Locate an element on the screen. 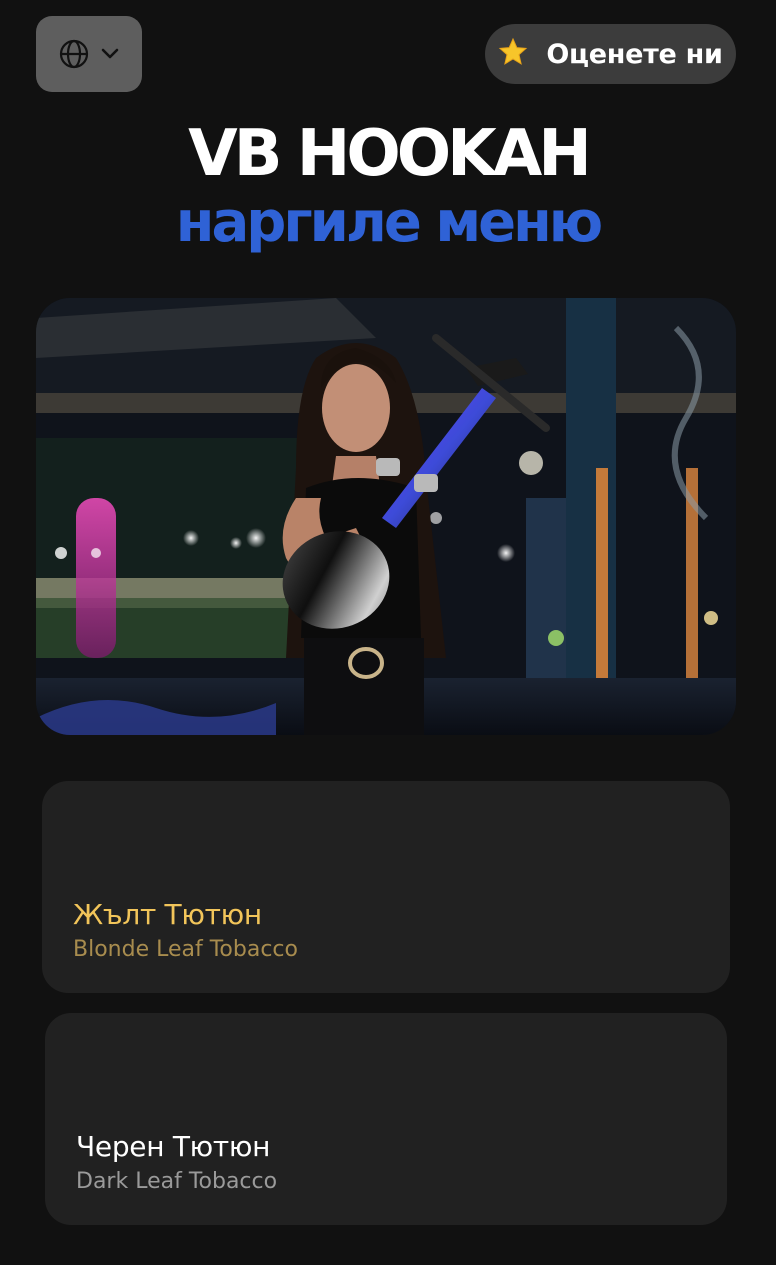 The height and width of the screenshot is (1265, 776). category-title: Черен Тютюн is located at coordinates (173, 1146).